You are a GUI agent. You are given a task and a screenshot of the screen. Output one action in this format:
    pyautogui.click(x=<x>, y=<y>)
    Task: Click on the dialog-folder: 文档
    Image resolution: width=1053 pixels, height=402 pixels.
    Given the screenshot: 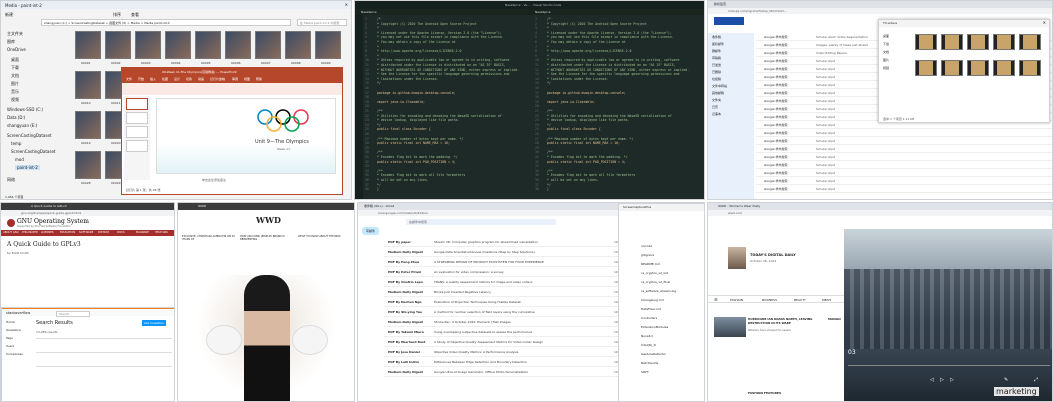 What is the action you would take?
    pyautogui.click(x=886, y=52)
    